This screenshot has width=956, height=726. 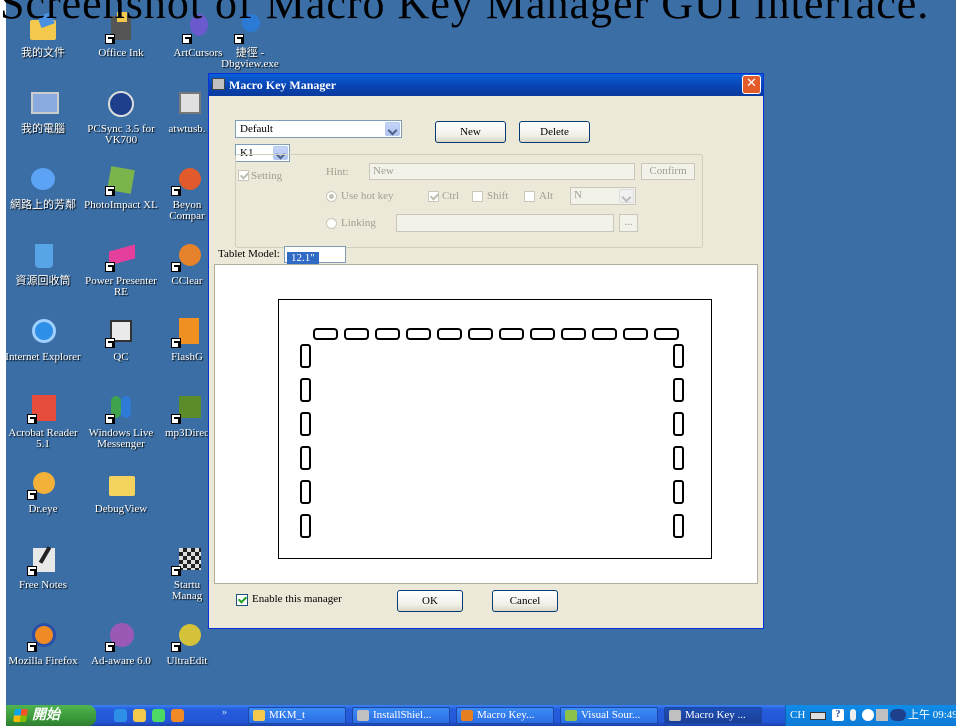 I want to click on desktop-icon-dreye: Dr.eye, so click(x=44, y=491).